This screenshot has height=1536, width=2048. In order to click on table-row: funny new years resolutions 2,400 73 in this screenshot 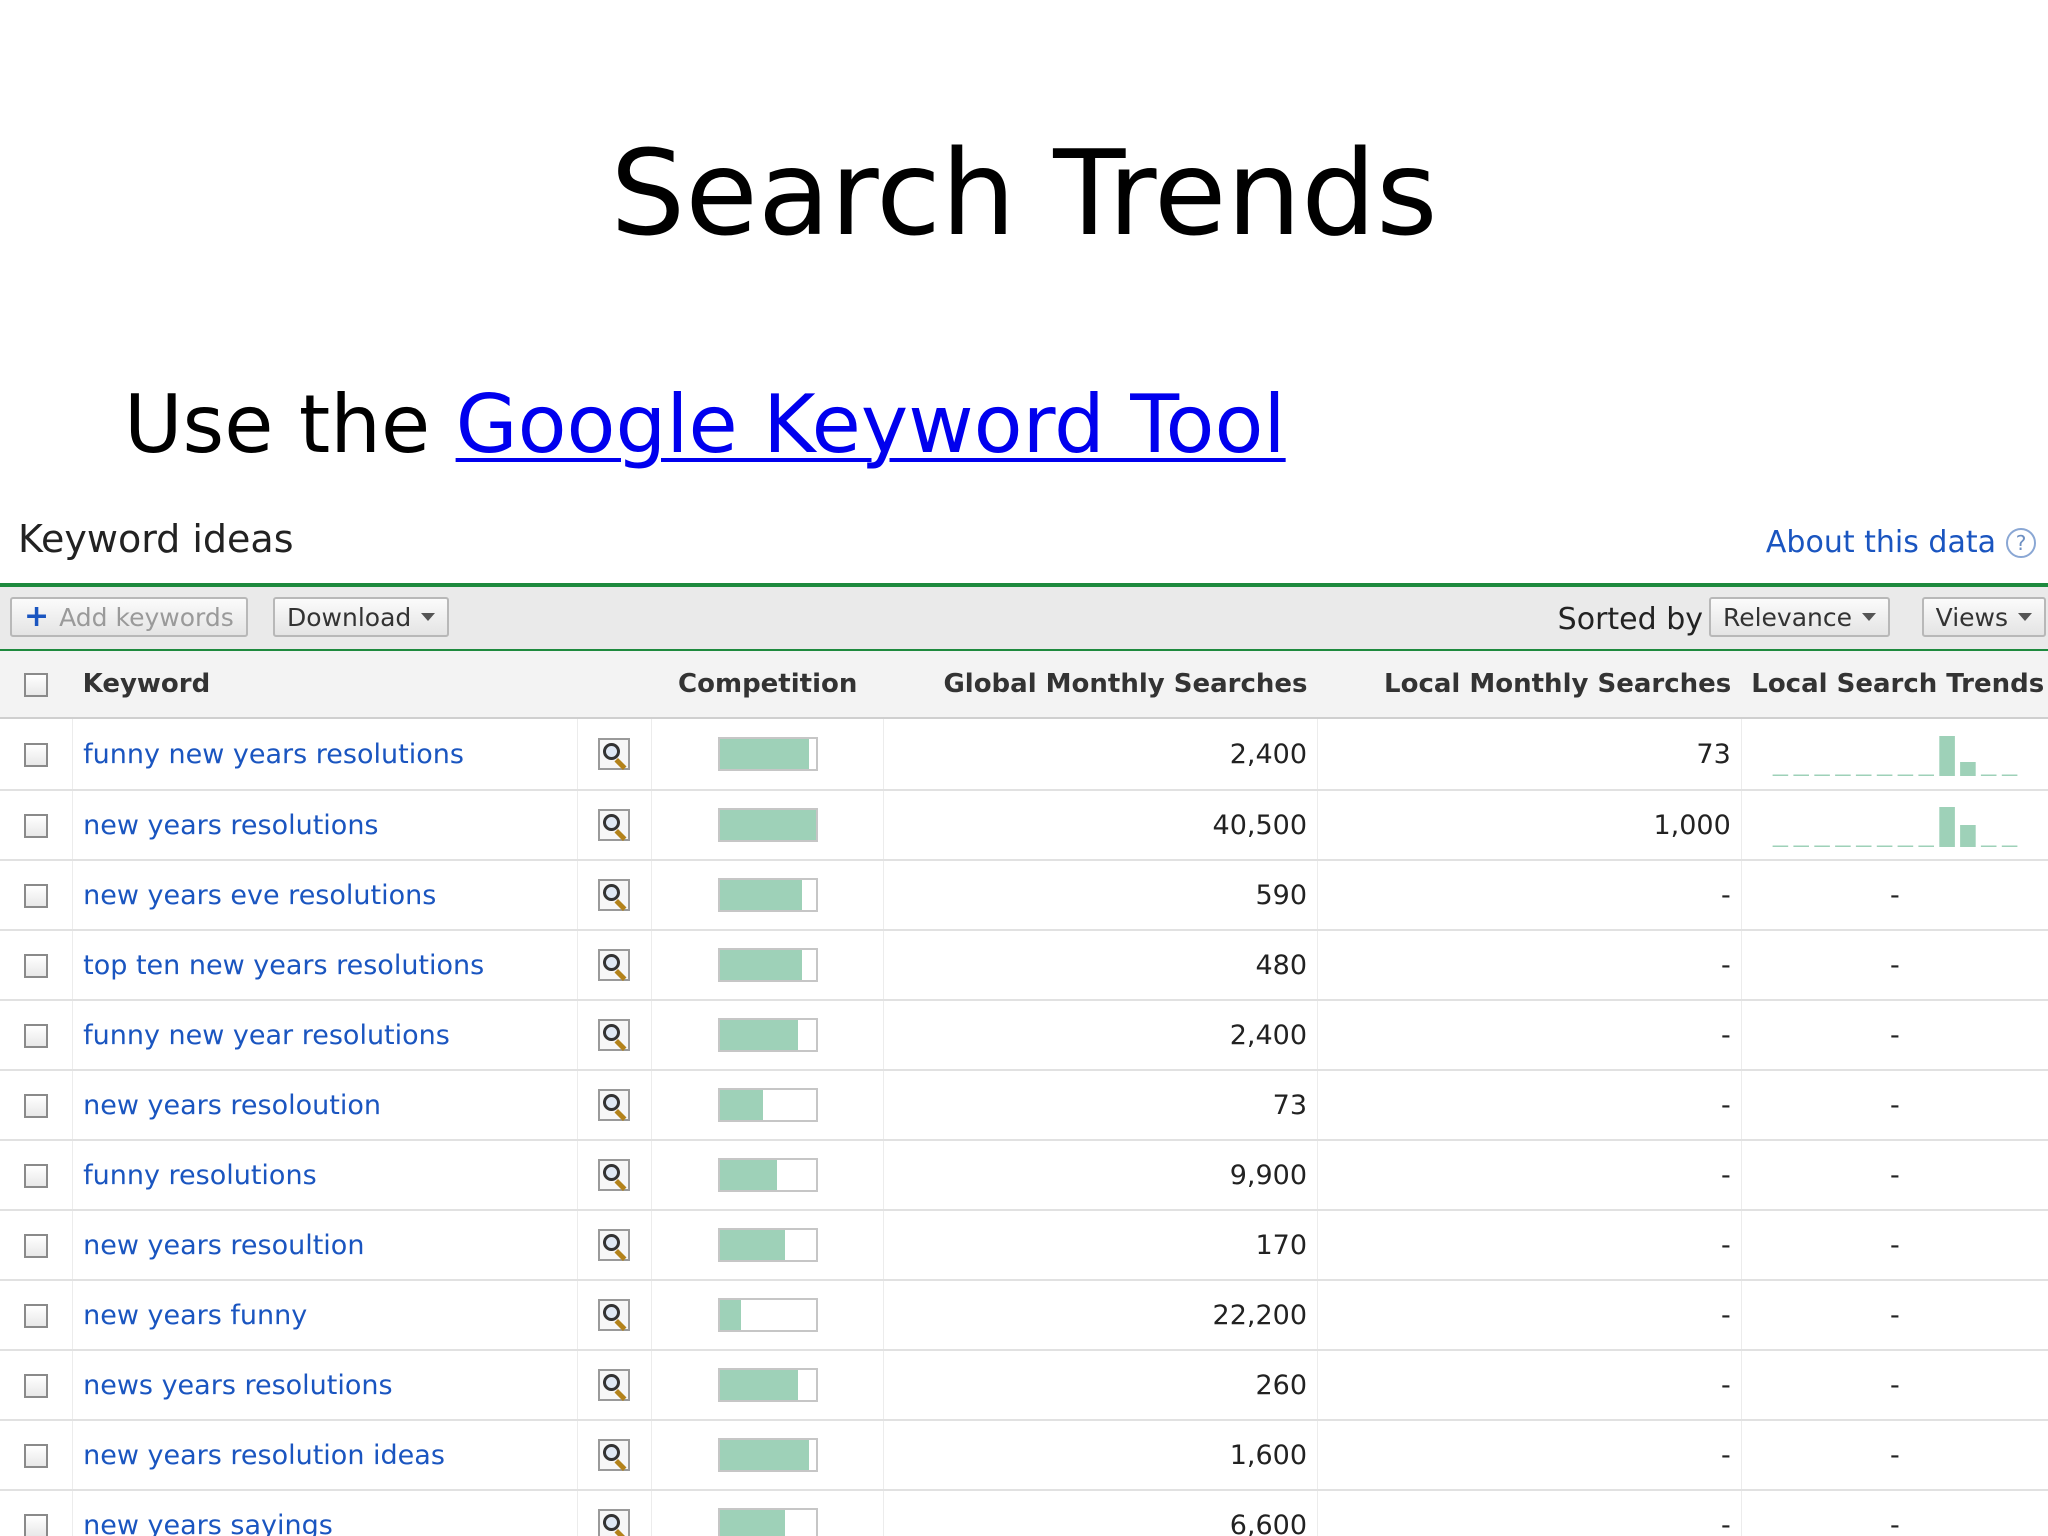, I will do `click(1024, 754)`.